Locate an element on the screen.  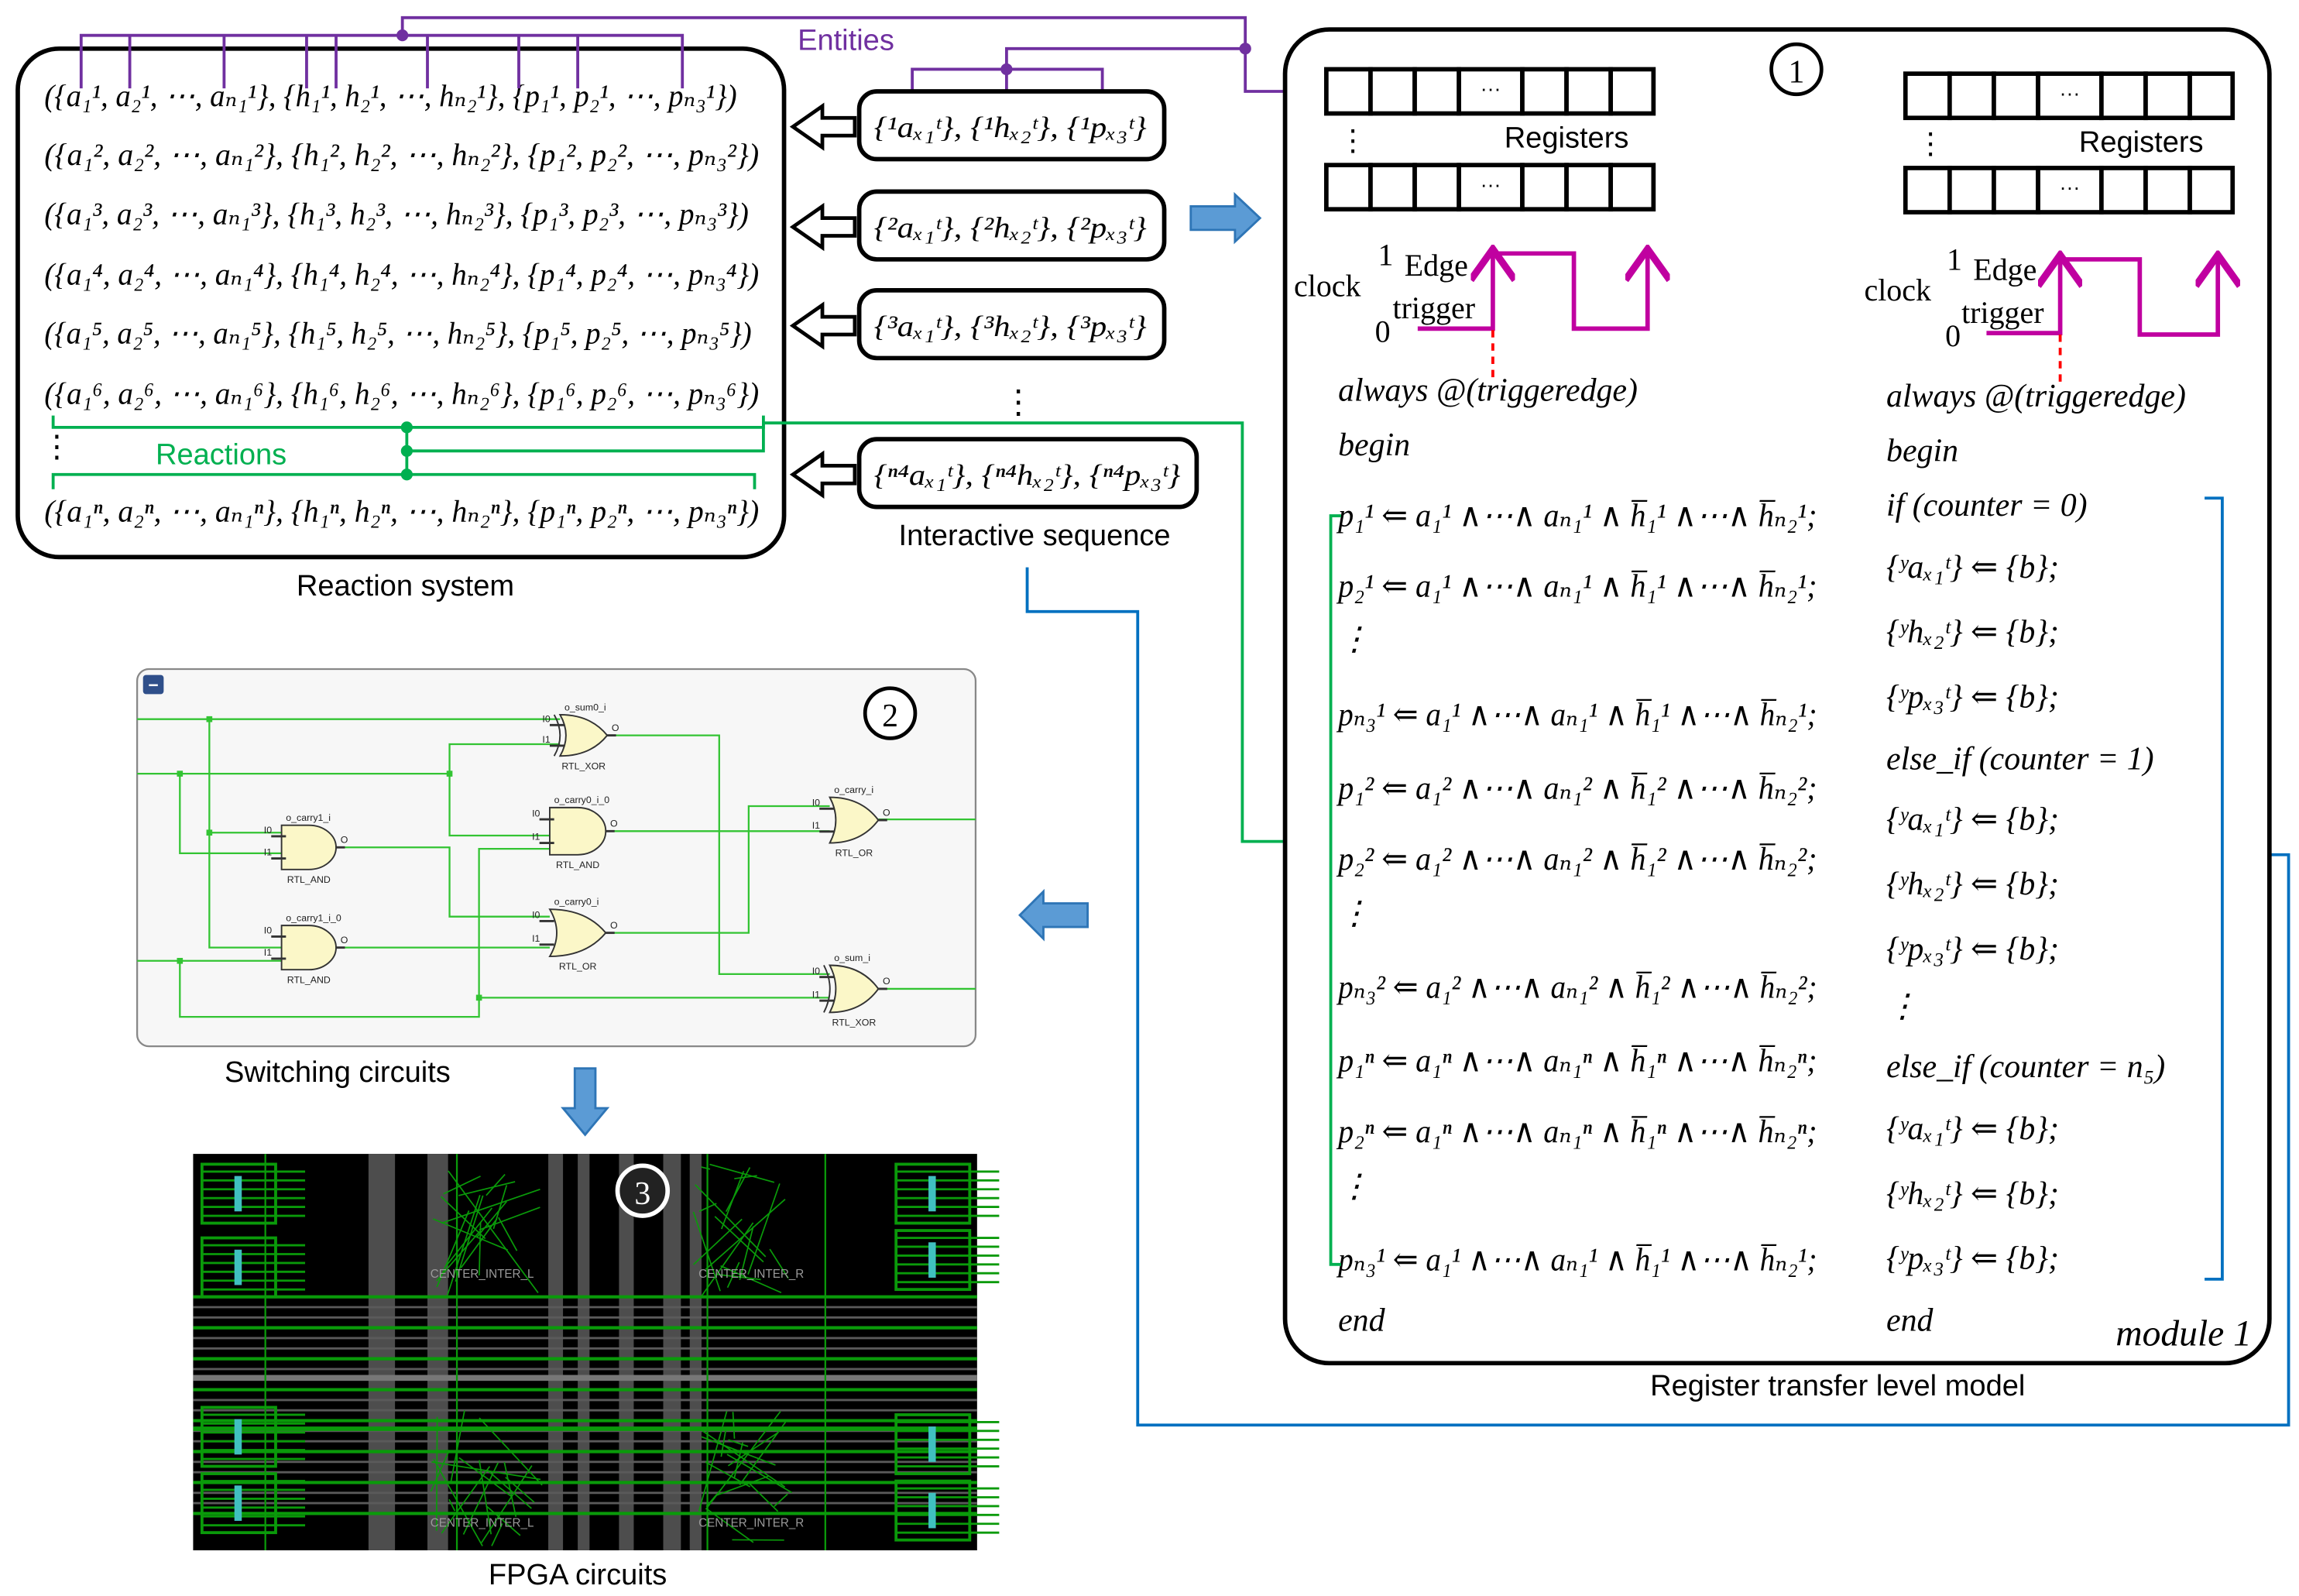
gate-type: RTL_XOR is located at coordinates (854, 1023).